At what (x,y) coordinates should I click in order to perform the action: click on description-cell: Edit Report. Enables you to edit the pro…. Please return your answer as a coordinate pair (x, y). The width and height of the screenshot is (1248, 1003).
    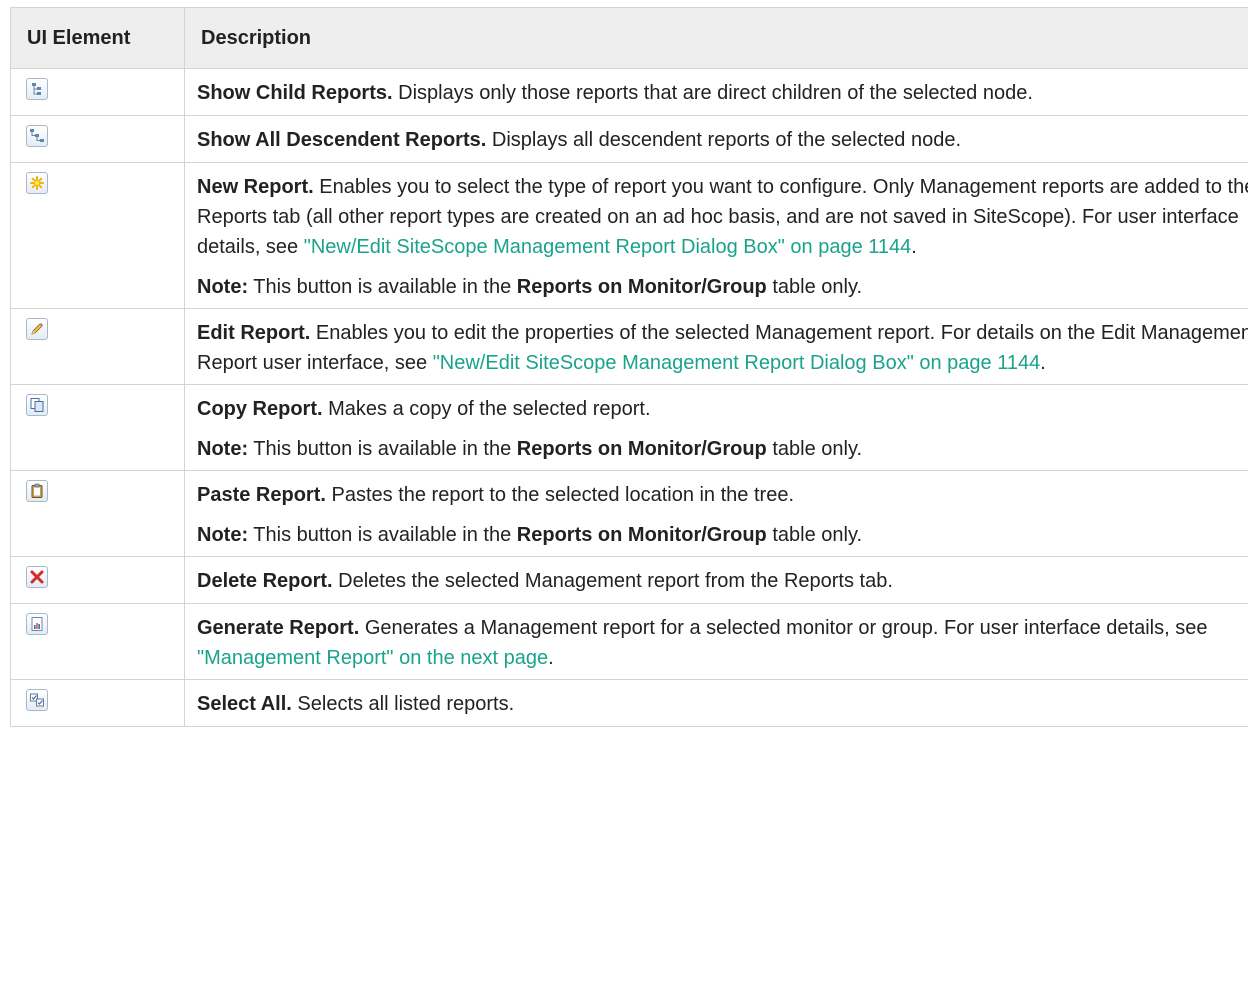
    Looking at the image, I should click on (716, 346).